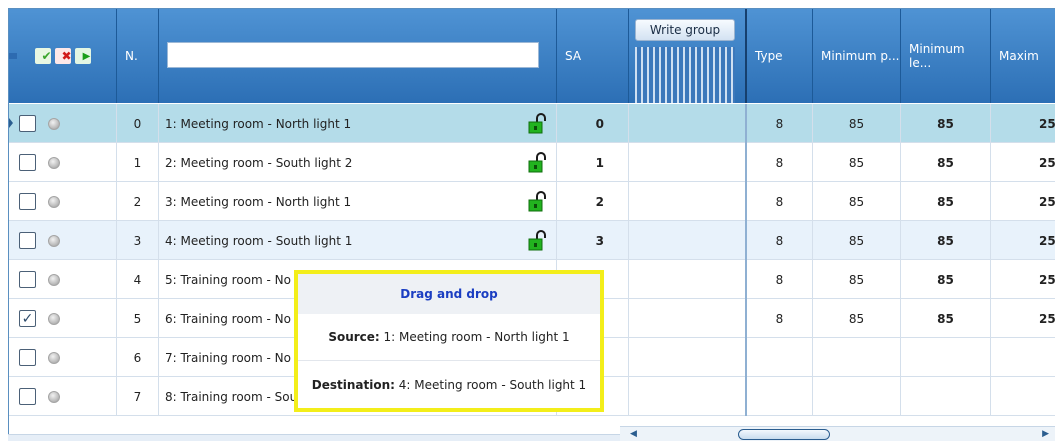 The width and height of the screenshot is (1055, 441). Describe the element at coordinates (1023, 56) in the screenshot. I see `header-maximum: Maxim` at that location.